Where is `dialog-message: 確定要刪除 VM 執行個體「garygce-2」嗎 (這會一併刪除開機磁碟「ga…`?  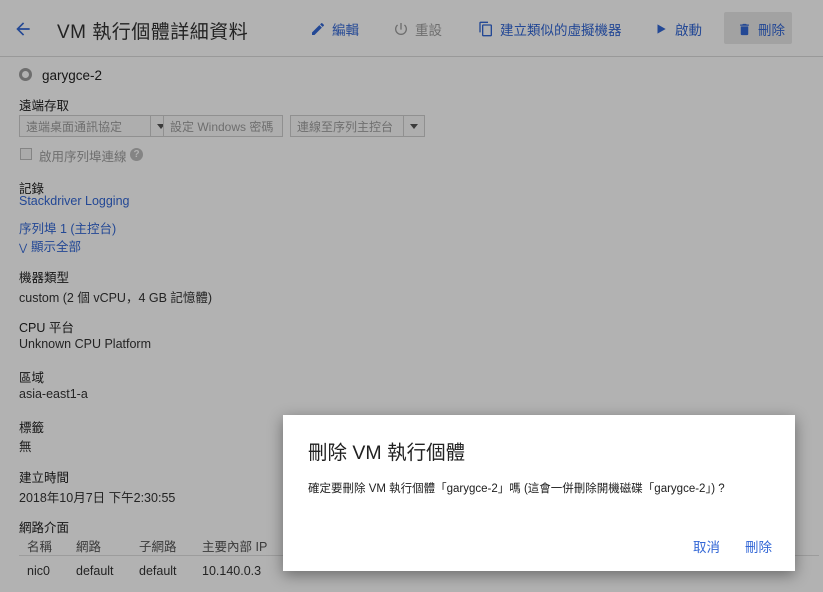
dialog-message: 確定要刪除 VM 執行個體「garygce-2」嗎 (這會一併刪除開機磁碟「ga… is located at coordinates (516, 489).